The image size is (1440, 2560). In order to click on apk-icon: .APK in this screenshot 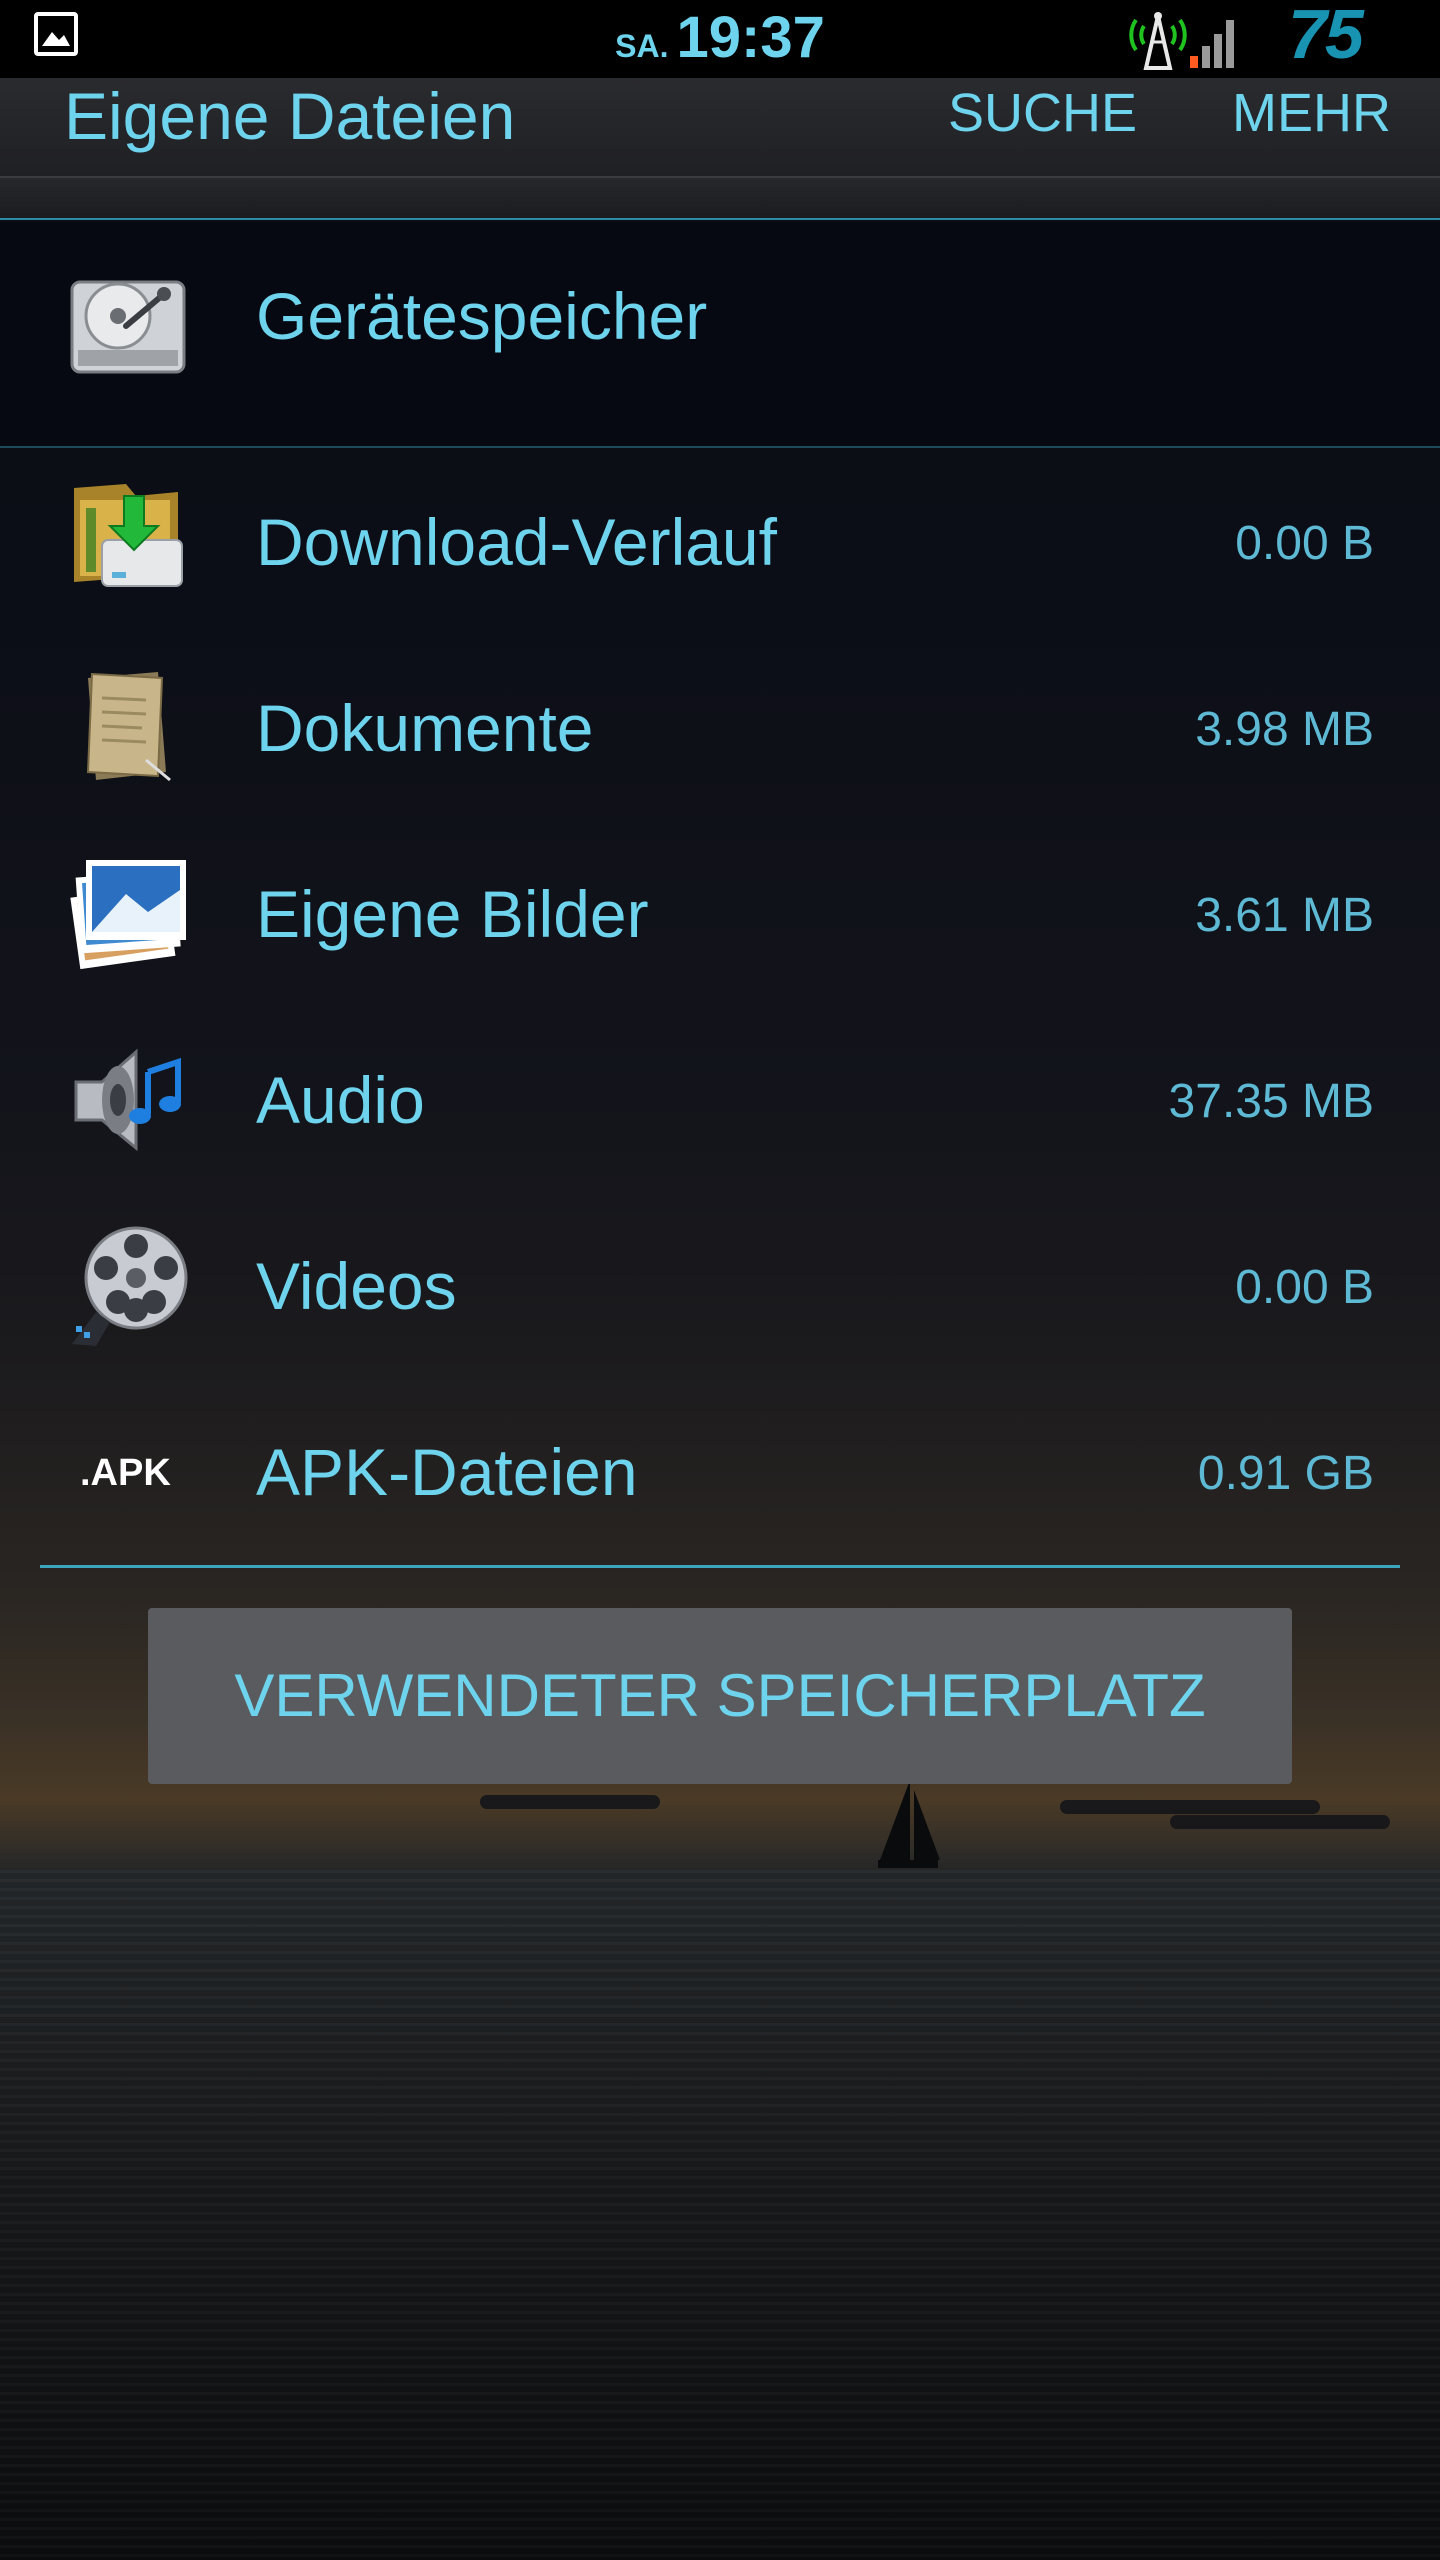, I will do `click(125, 1473)`.